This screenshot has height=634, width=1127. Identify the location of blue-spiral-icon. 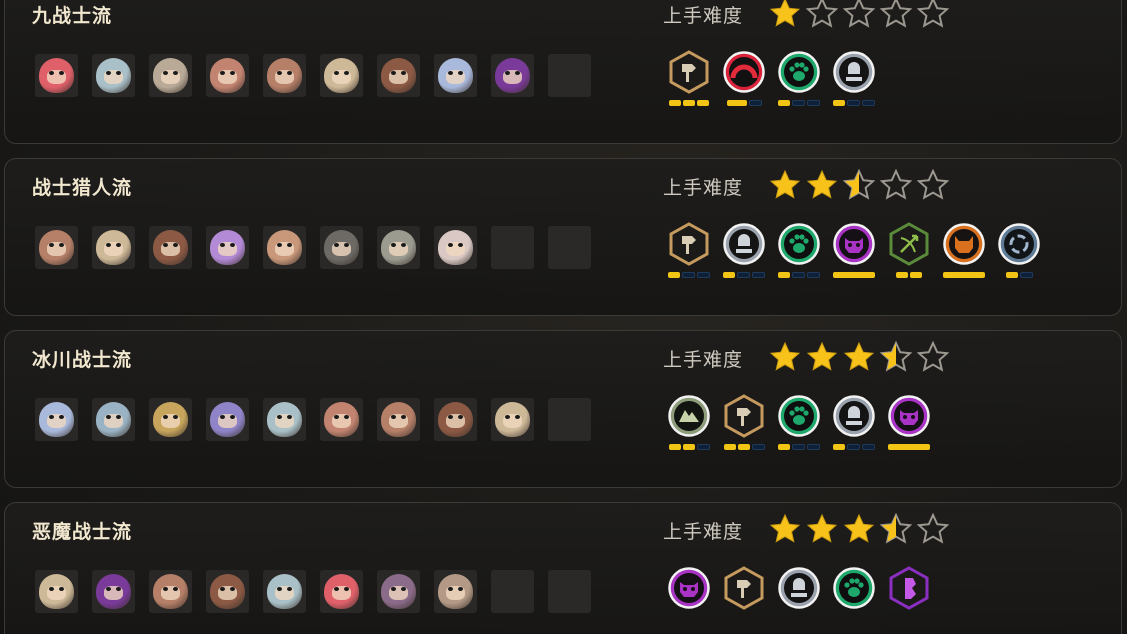
(1019, 250).